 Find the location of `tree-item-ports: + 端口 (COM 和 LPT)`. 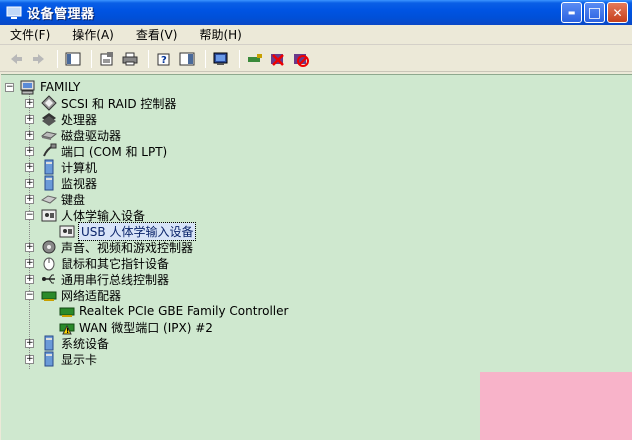

tree-item-ports: + 端口 (COM 和 LPT) is located at coordinates (96, 151).